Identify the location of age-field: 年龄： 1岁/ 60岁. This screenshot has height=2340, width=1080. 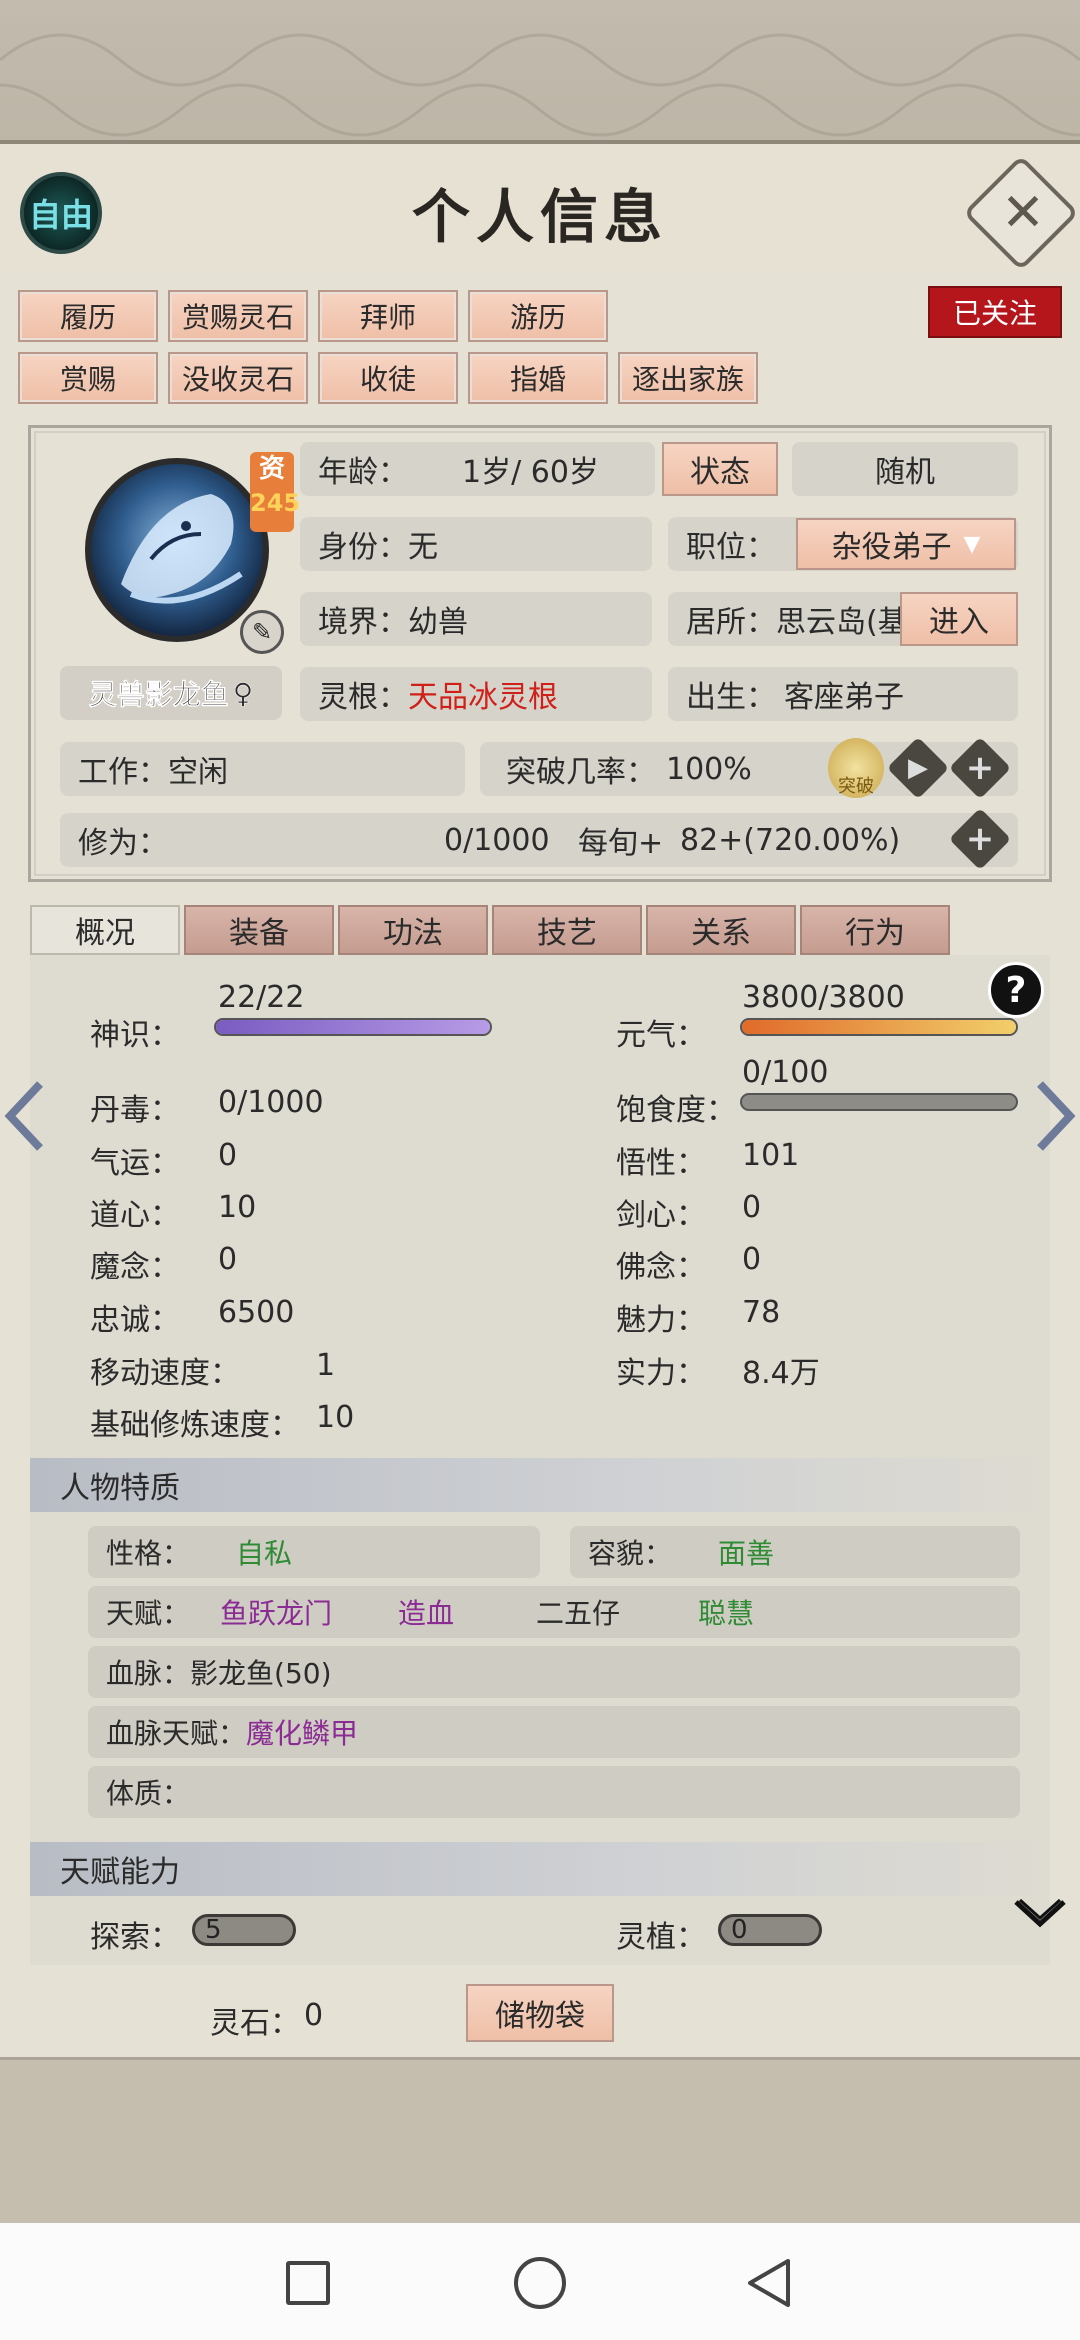
(477, 469).